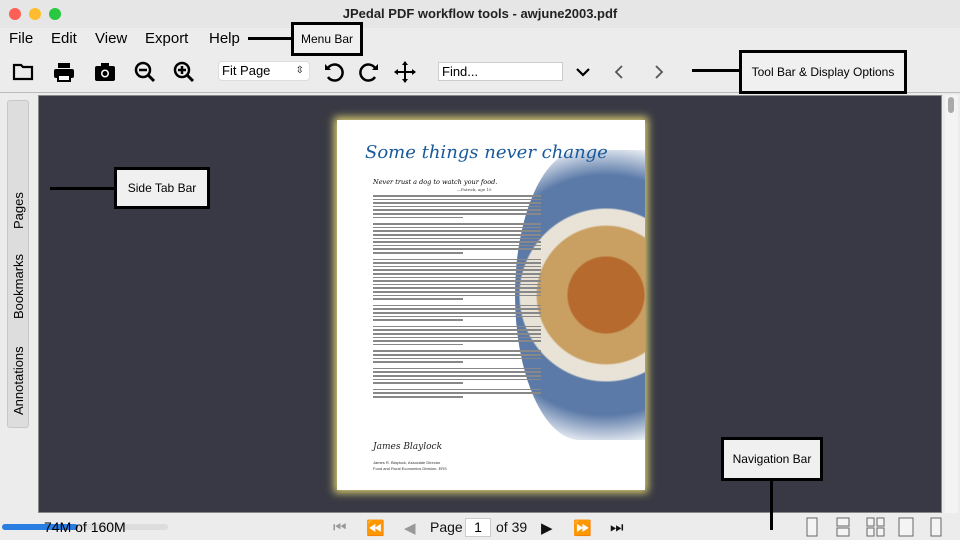 The height and width of the screenshot is (540, 960). I want to click on zoom-out-icon, so click(145, 72).